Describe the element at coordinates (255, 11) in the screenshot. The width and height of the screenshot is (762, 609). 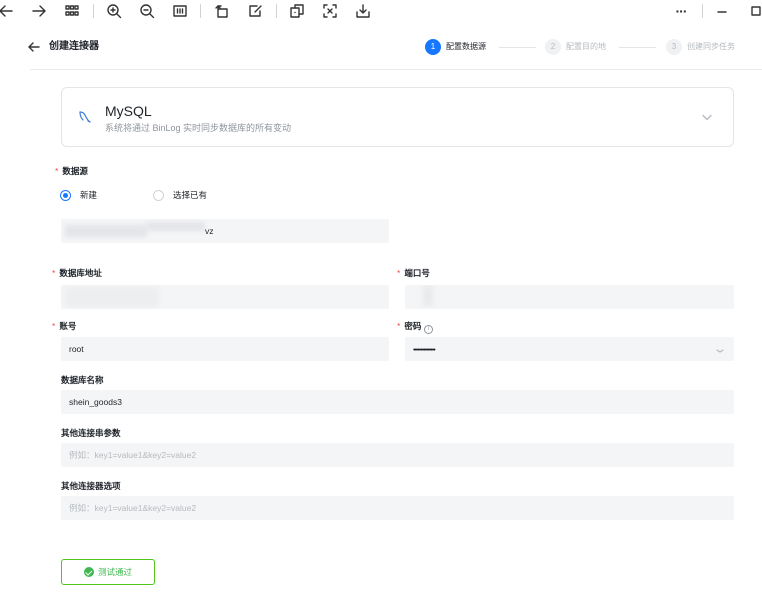
I see `edit-icon` at that location.